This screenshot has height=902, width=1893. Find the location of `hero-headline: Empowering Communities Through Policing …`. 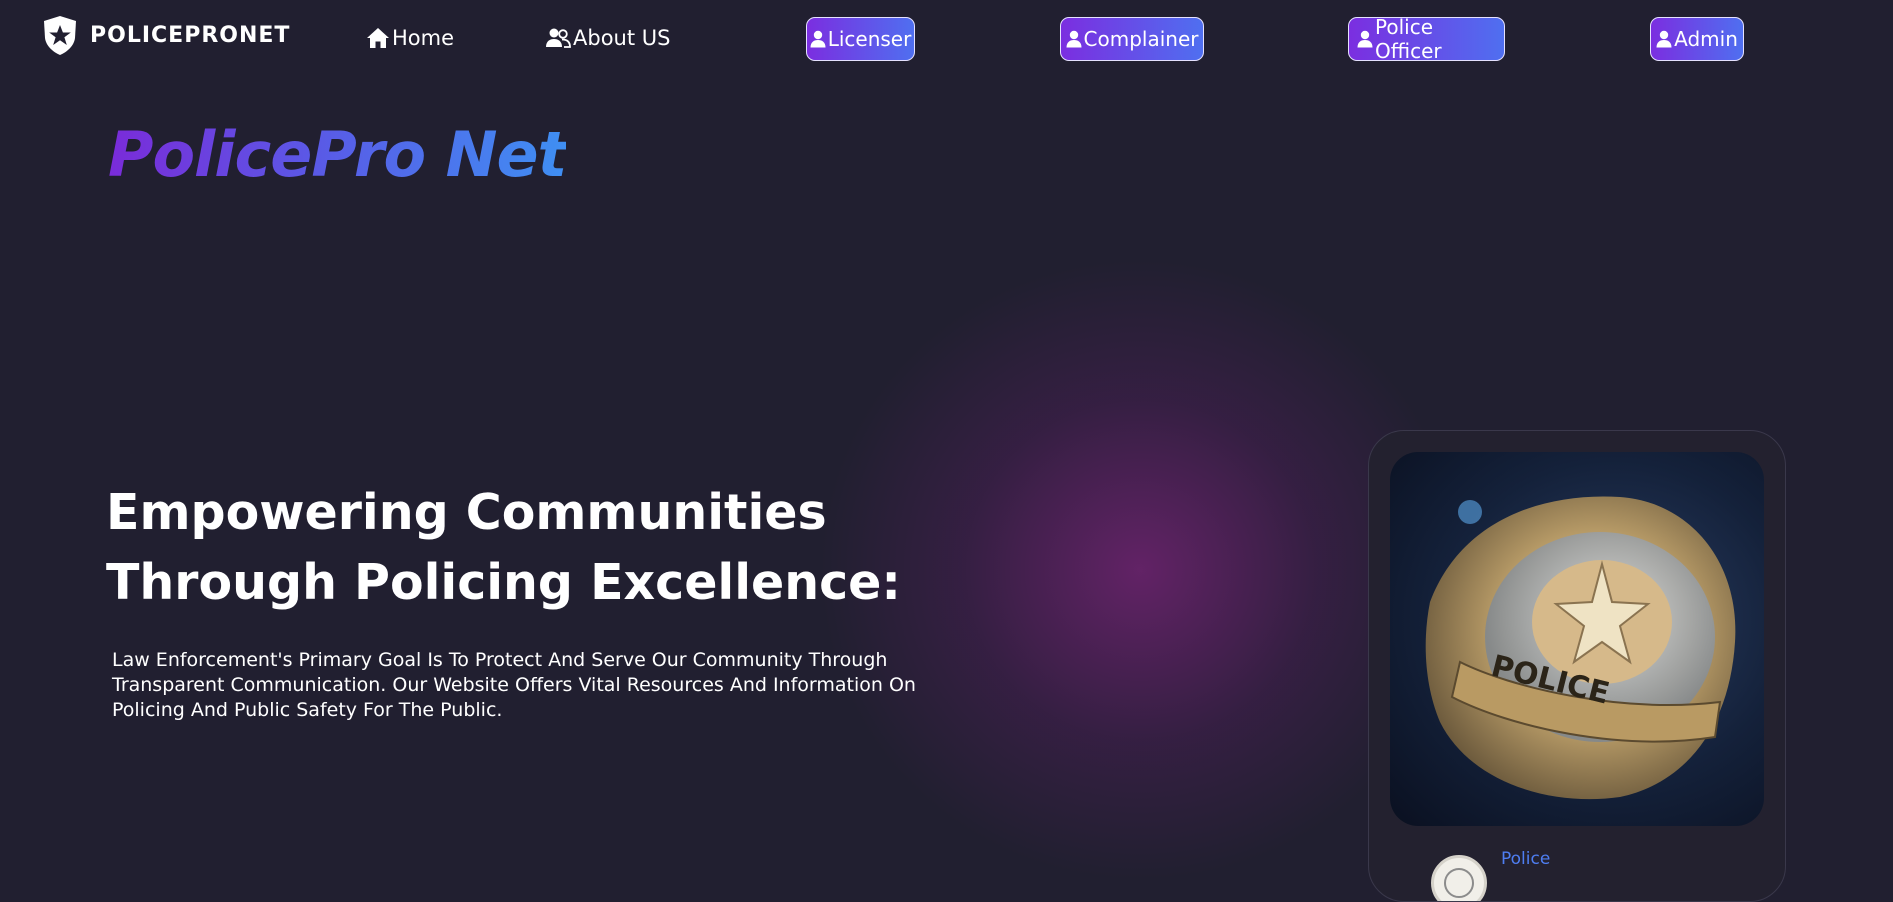

hero-headline: Empowering Communities Through Policing … is located at coordinates (516, 548).